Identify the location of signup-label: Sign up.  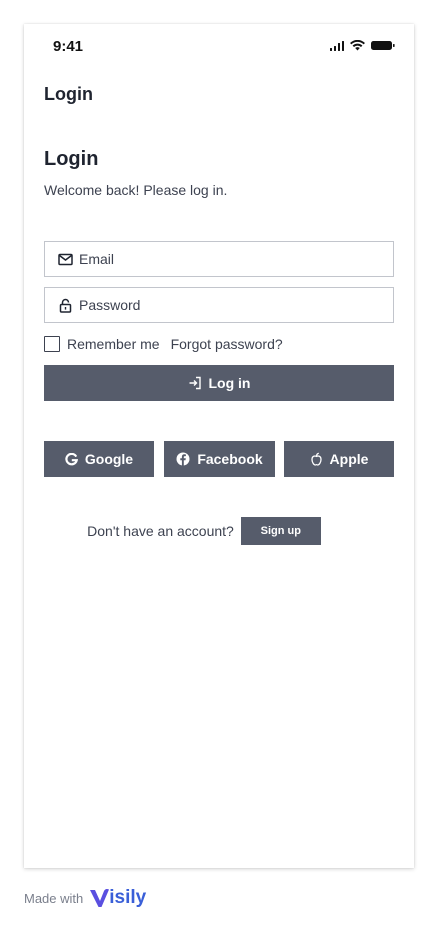
(280, 531).